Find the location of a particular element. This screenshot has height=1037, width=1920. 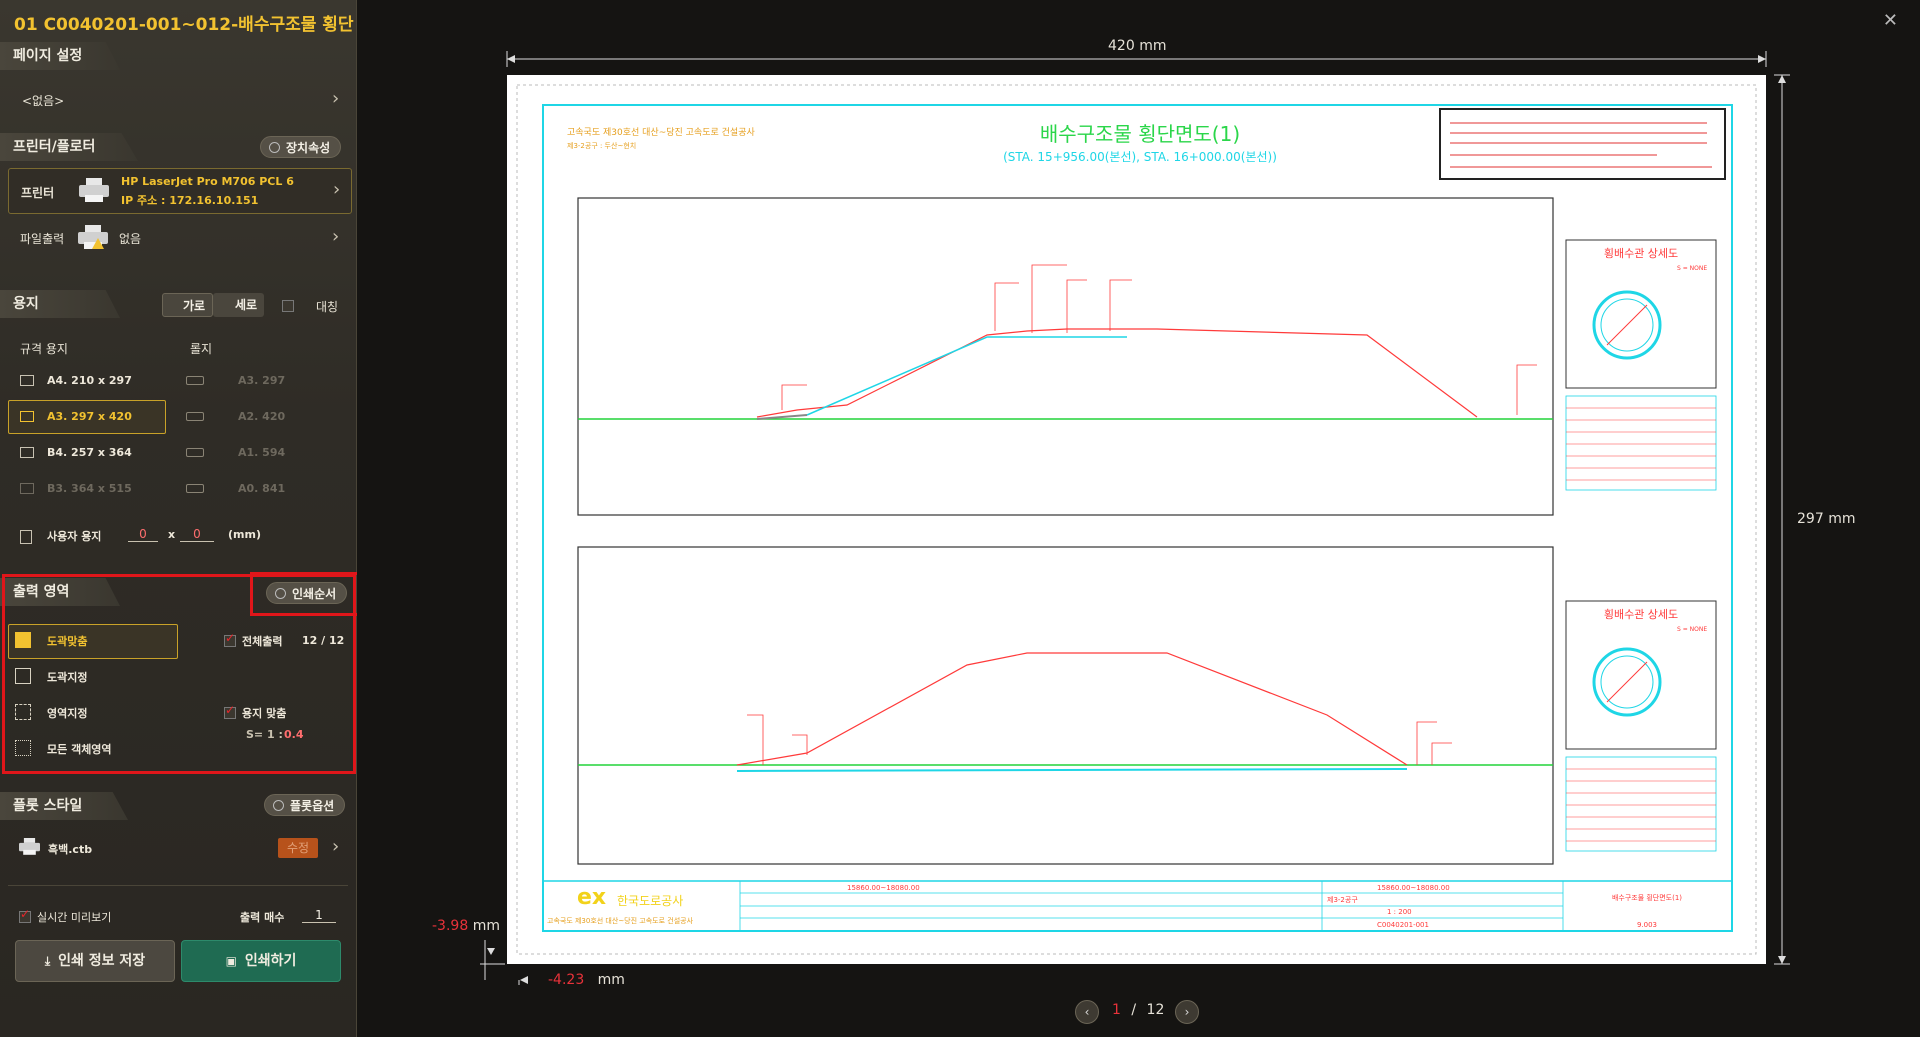

paper-a3: A3. 297 x 420 is located at coordinates (89, 416).